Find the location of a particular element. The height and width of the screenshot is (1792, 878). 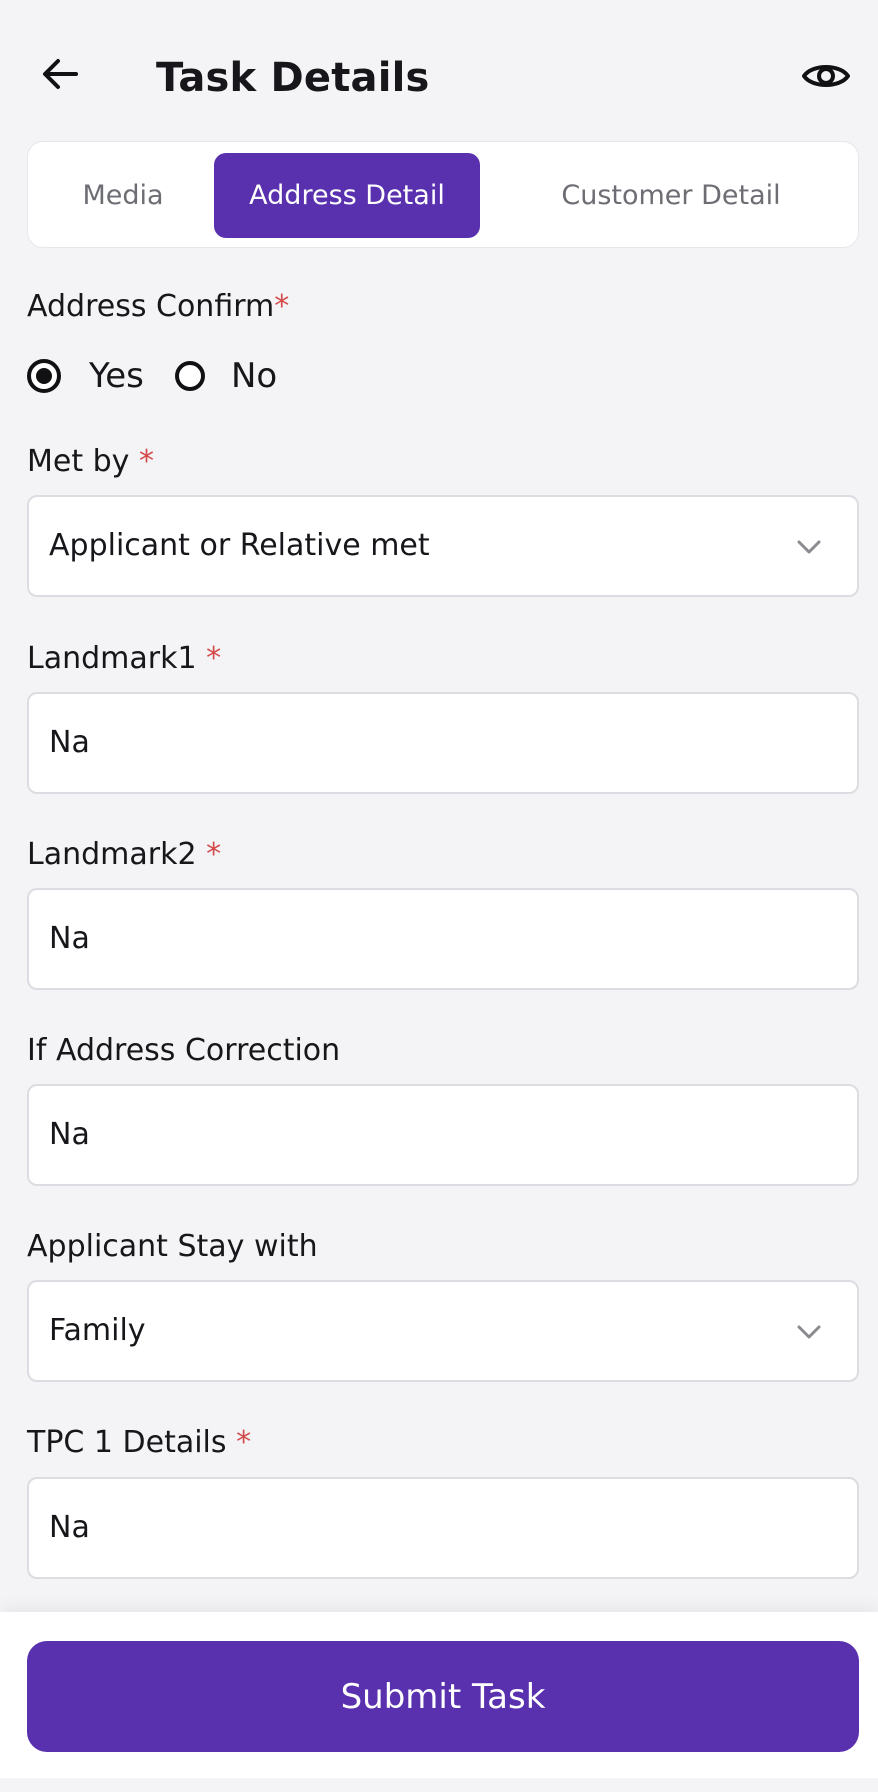

met-by-label-text: Met by is located at coordinates (78, 461).